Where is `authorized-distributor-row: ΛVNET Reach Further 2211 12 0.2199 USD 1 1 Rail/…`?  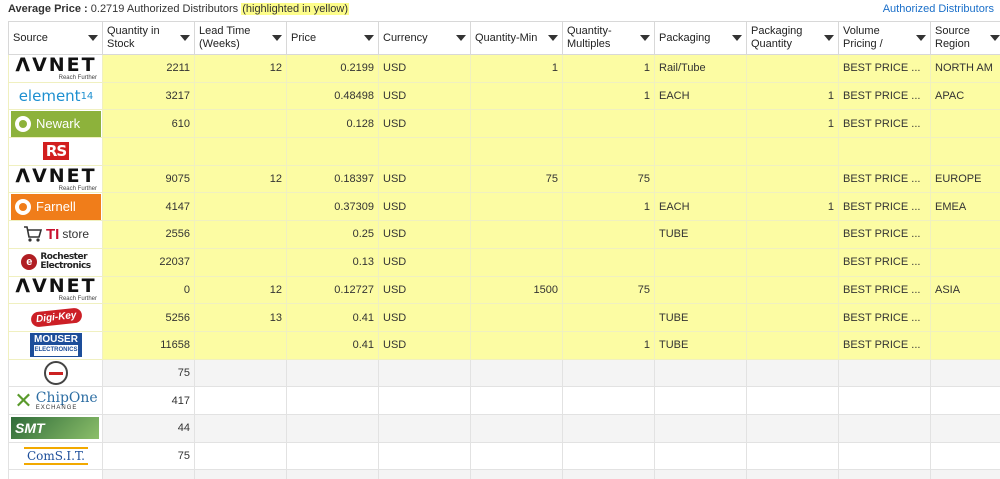 authorized-distributor-row: ΛVNET Reach Further 2211 12 0.2199 USD 1 1 Rail/… is located at coordinates (504, 68).